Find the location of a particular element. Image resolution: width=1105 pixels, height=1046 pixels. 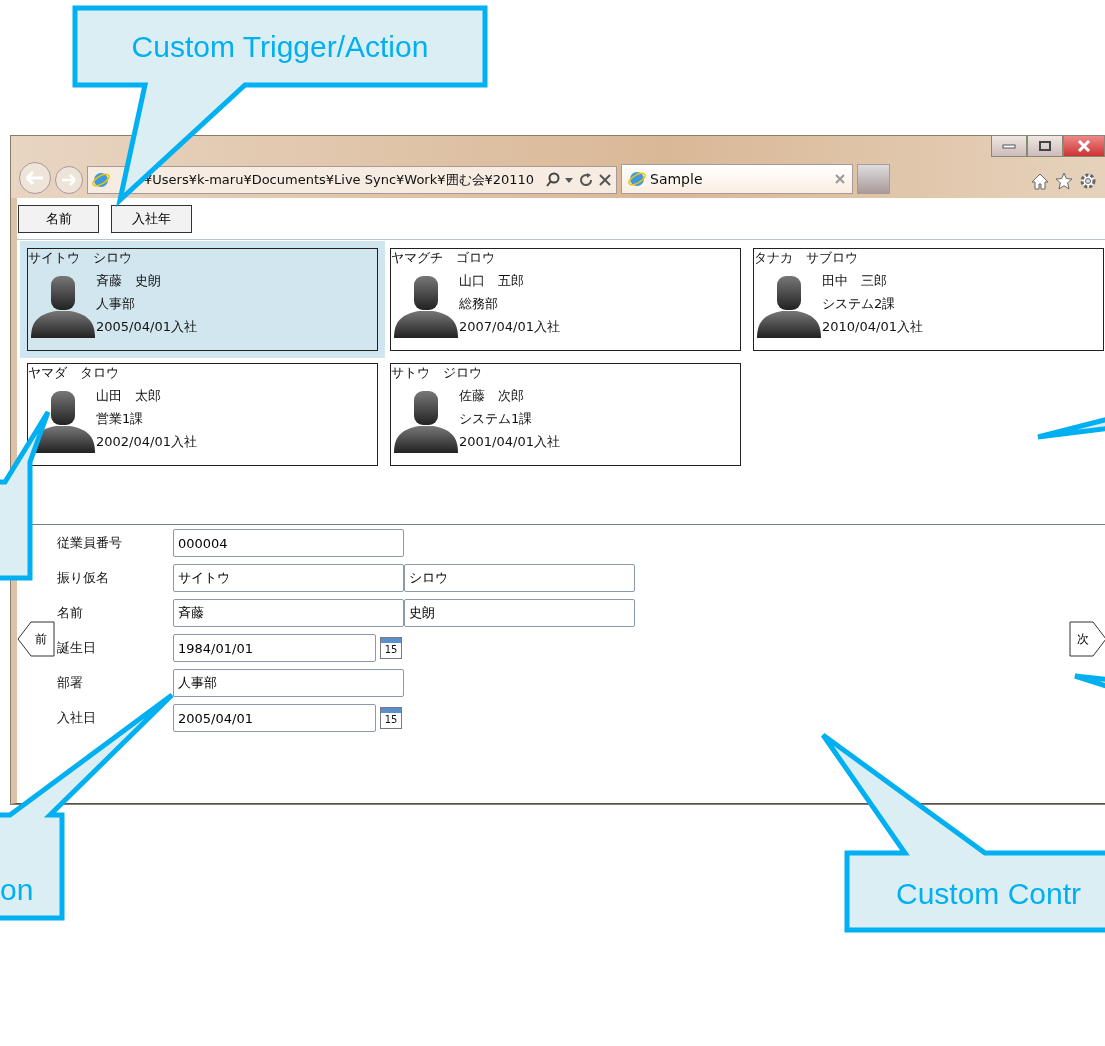

department-text: 営業1課 is located at coordinates (120, 419).